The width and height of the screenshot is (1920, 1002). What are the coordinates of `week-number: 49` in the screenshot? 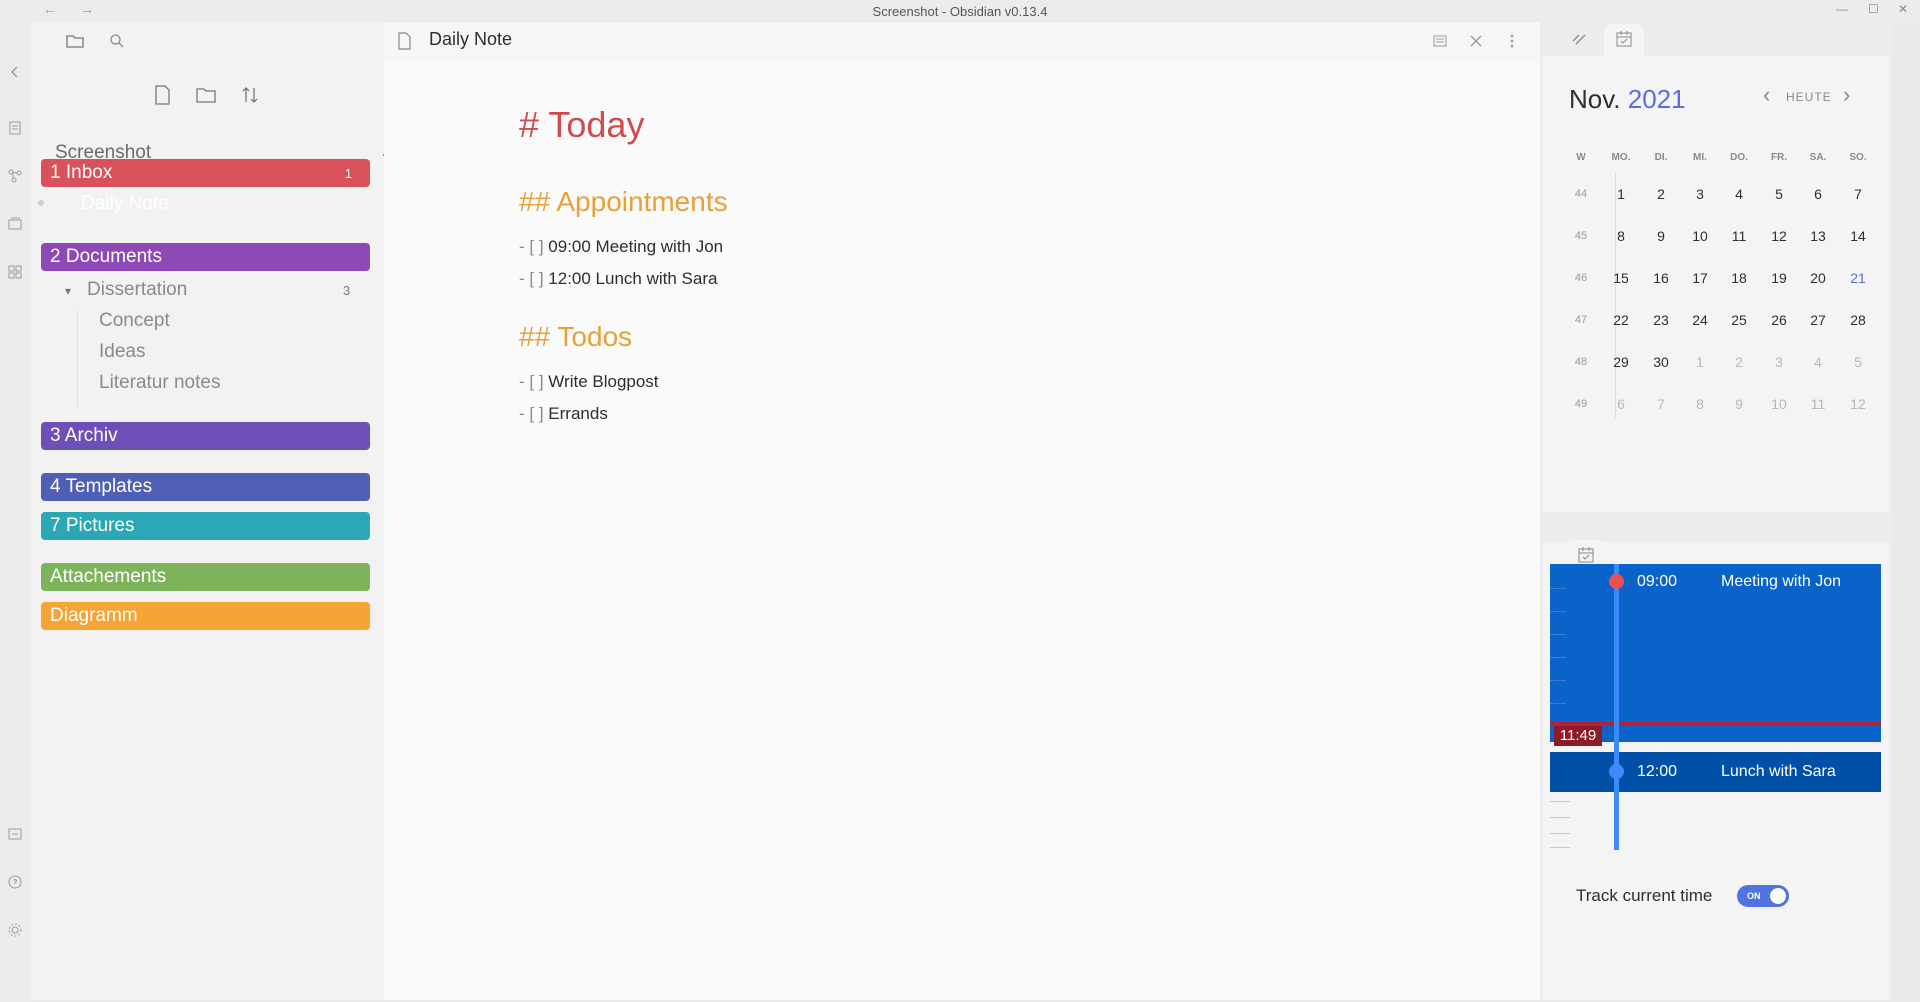 It's located at (1581, 404).